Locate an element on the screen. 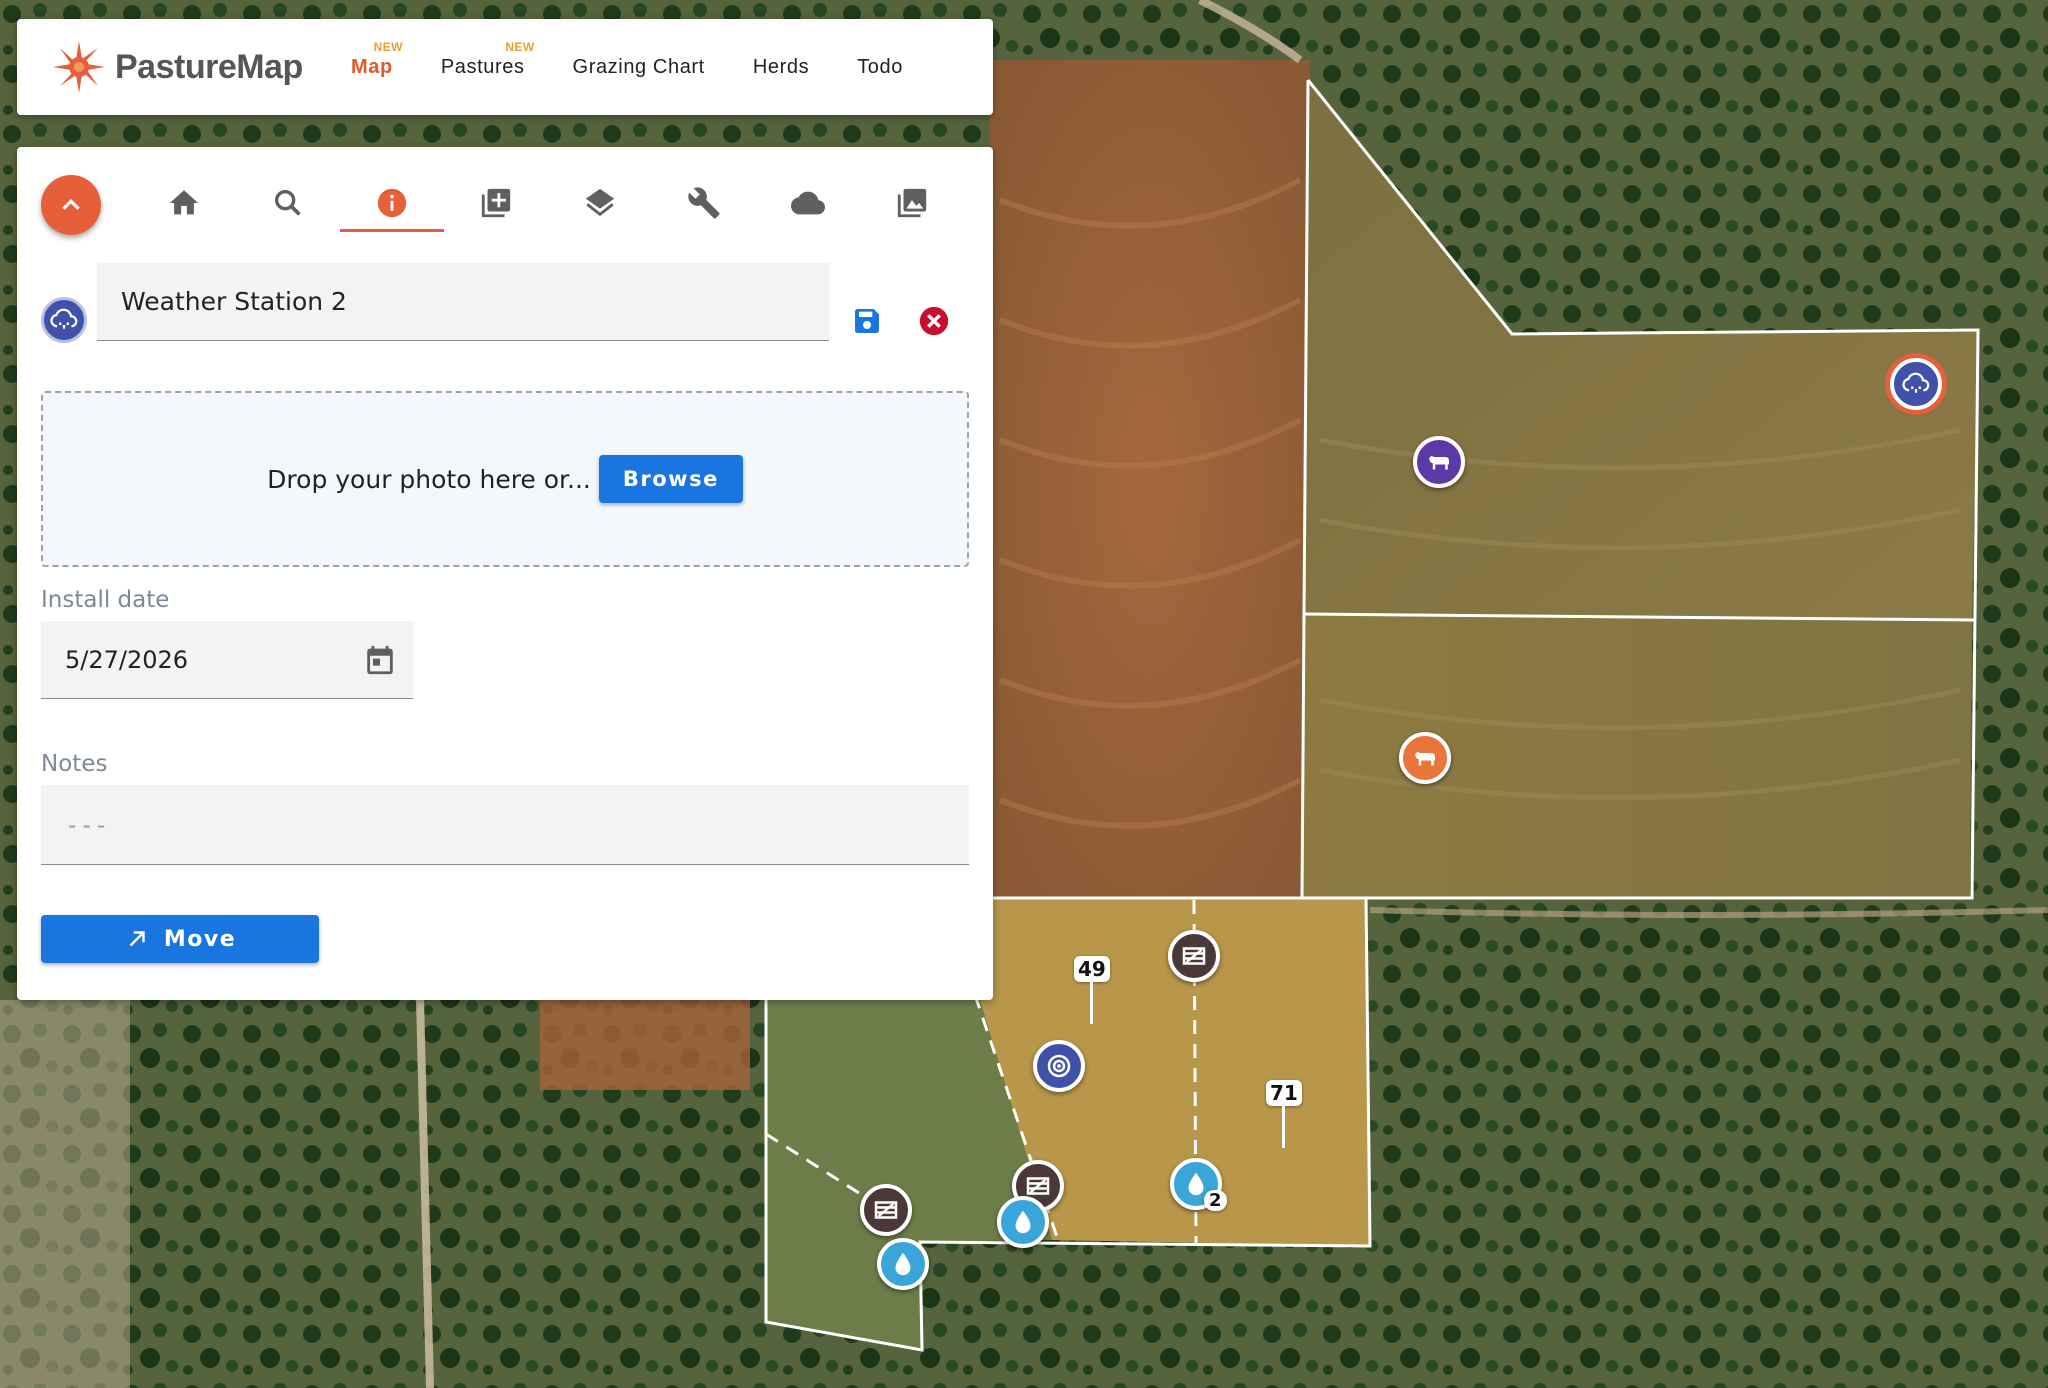 This screenshot has height=1388, width=2048. tab-add-feature is located at coordinates (496, 203).